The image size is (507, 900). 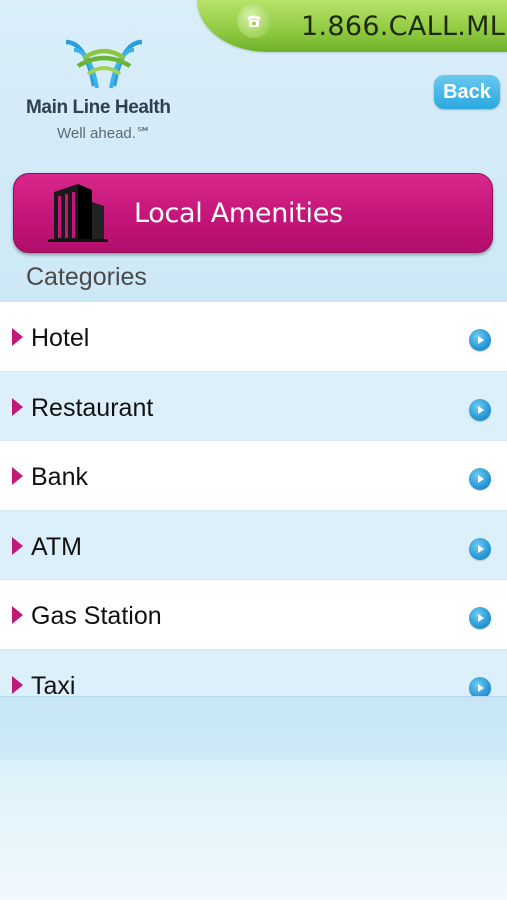 What do you see at coordinates (467, 92) in the screenshot?
I see `back-button: Back` at bounding box center [467, 92].